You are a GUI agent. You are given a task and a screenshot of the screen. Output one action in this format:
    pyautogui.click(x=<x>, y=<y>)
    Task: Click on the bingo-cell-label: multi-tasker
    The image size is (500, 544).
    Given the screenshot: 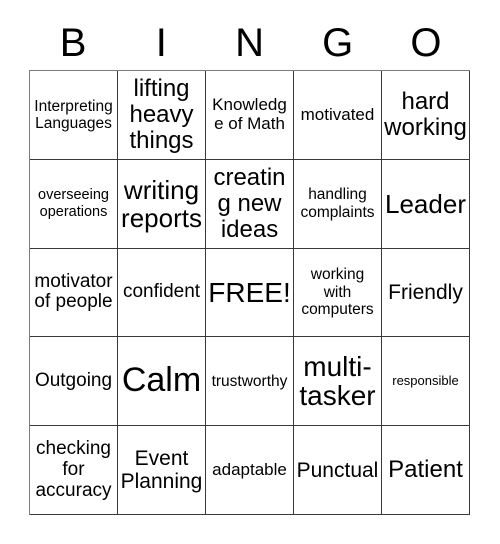 What is the action you would take?
    pyautogui.click(x=337, y=381)
    